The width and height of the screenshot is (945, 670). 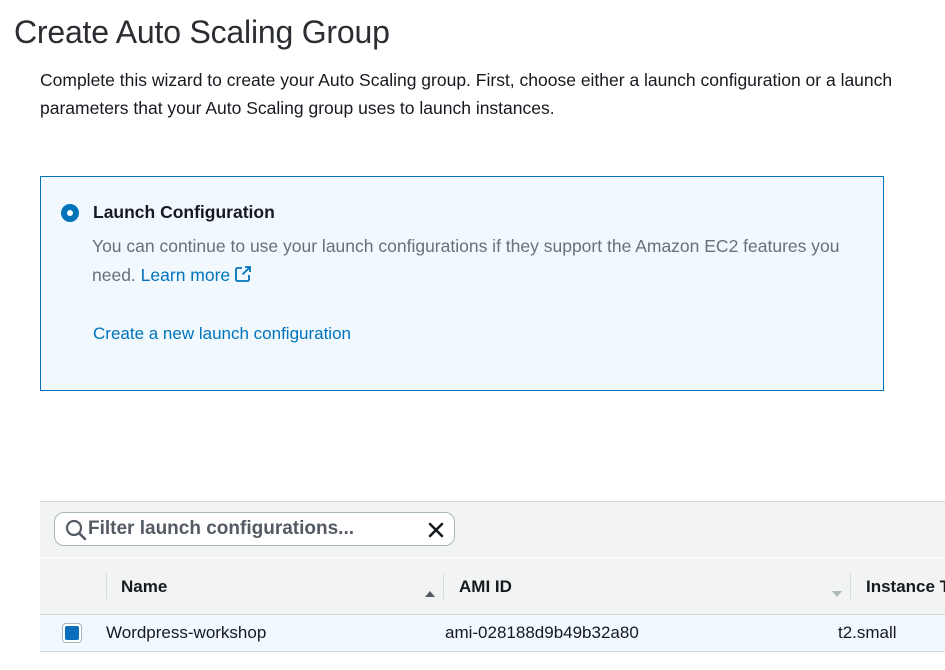 I want to click on launch-configuration-label: Launch Configuration, so click(x=184, y=212).